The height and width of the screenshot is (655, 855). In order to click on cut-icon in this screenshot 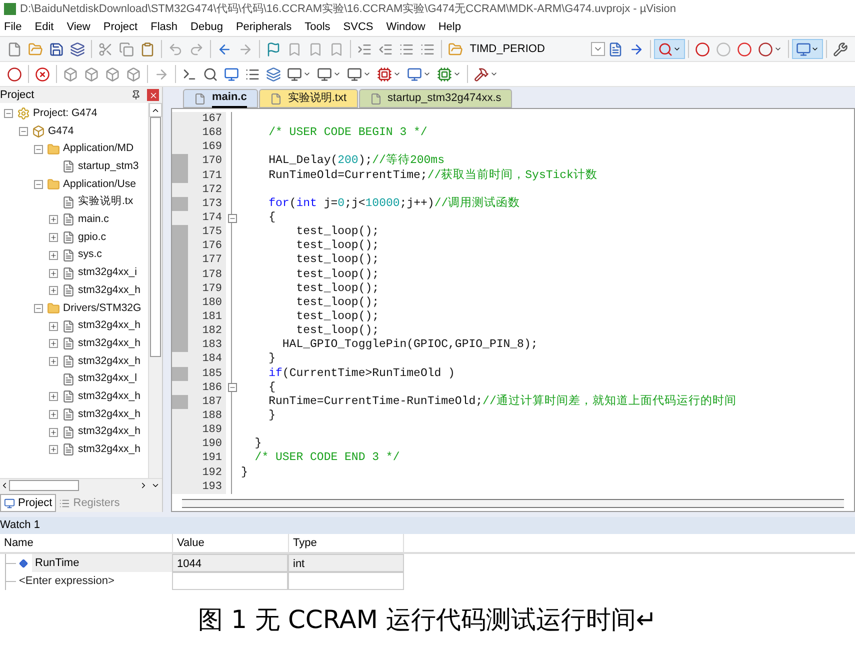, I will do `click(105, 49)`.